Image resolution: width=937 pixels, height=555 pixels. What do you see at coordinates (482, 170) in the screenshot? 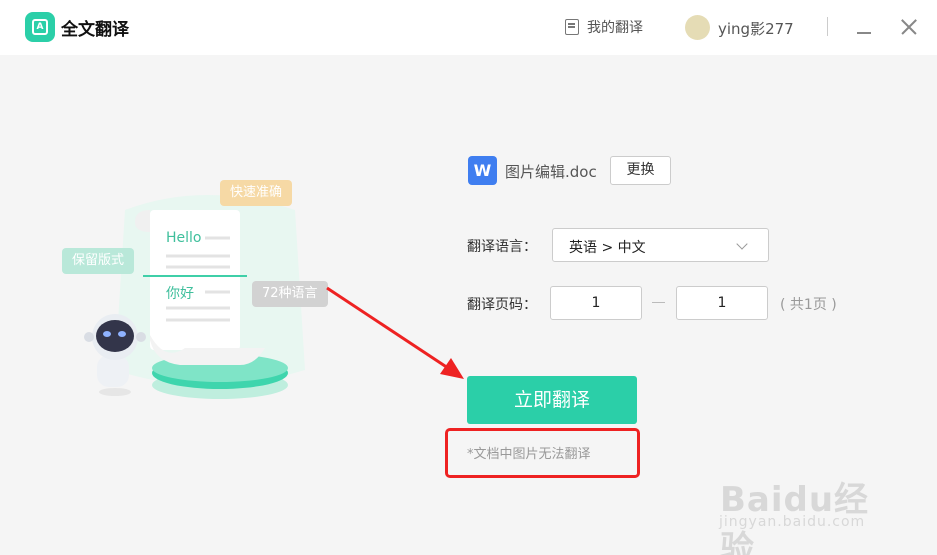
I see `word-doc-icon: W` at bounding box center [482, 170].